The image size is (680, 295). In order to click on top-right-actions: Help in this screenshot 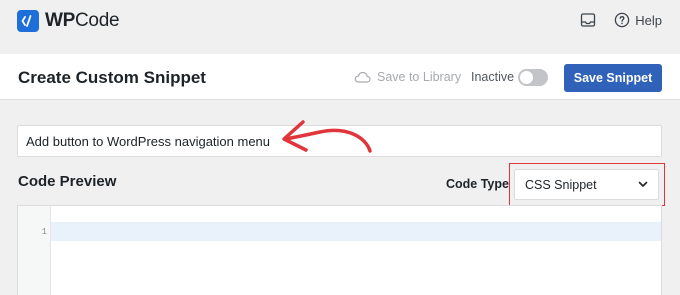, I will do `click(621, 20)`.